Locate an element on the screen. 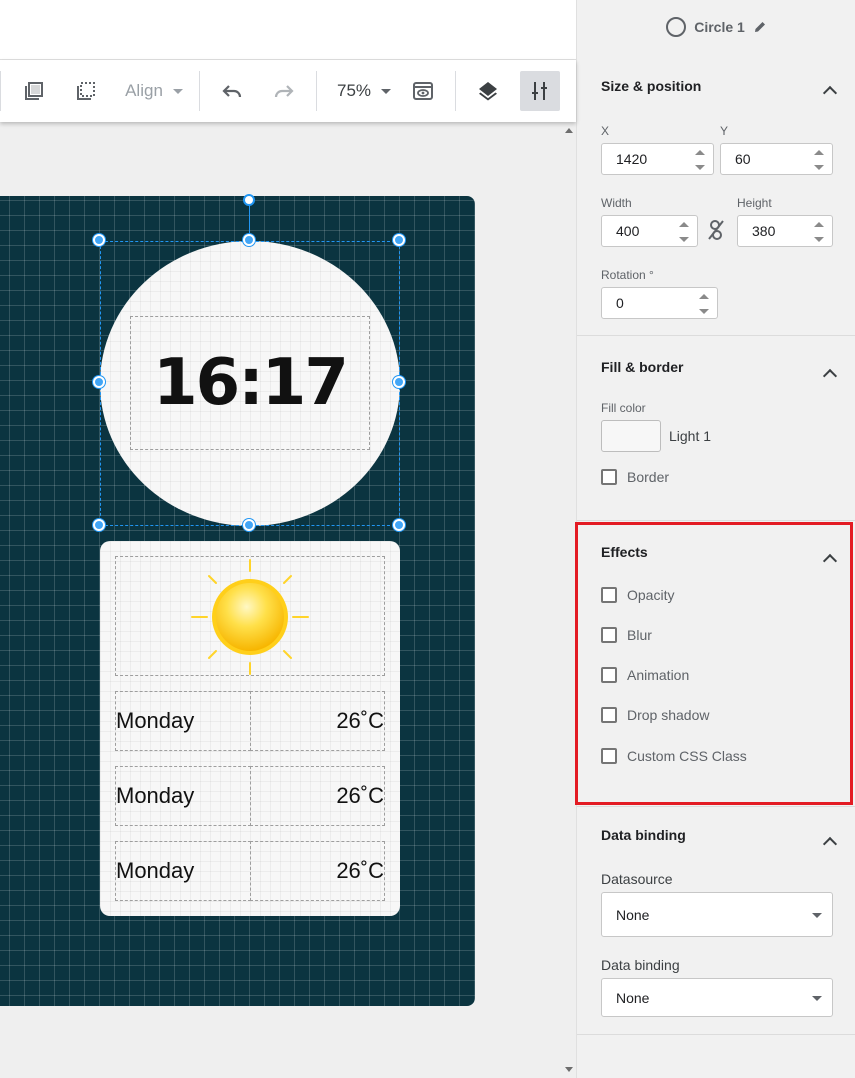 The image size is (855, 1078). rotation-input: 0 is located at coordinates (659, 303).